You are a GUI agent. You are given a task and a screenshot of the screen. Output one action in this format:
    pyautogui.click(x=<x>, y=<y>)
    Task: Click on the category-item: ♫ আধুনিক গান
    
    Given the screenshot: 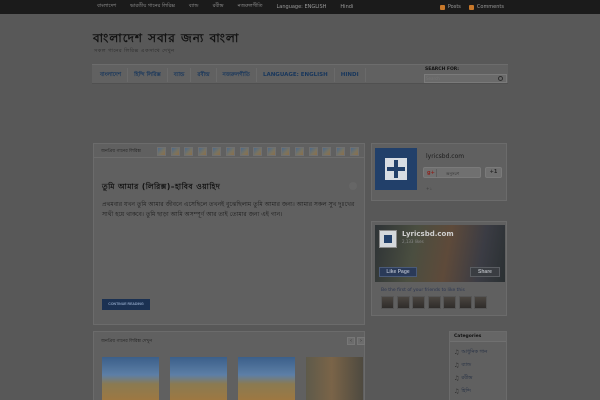 What is the action you would take?
    pyautogui.click(x=470, y=352)
    